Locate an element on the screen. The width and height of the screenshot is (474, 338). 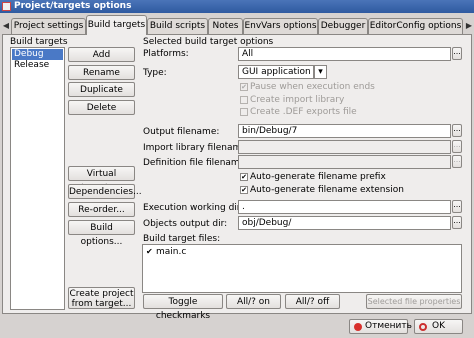
build-target-files-list: ✔ main.c is located at coordinates (302, 268).